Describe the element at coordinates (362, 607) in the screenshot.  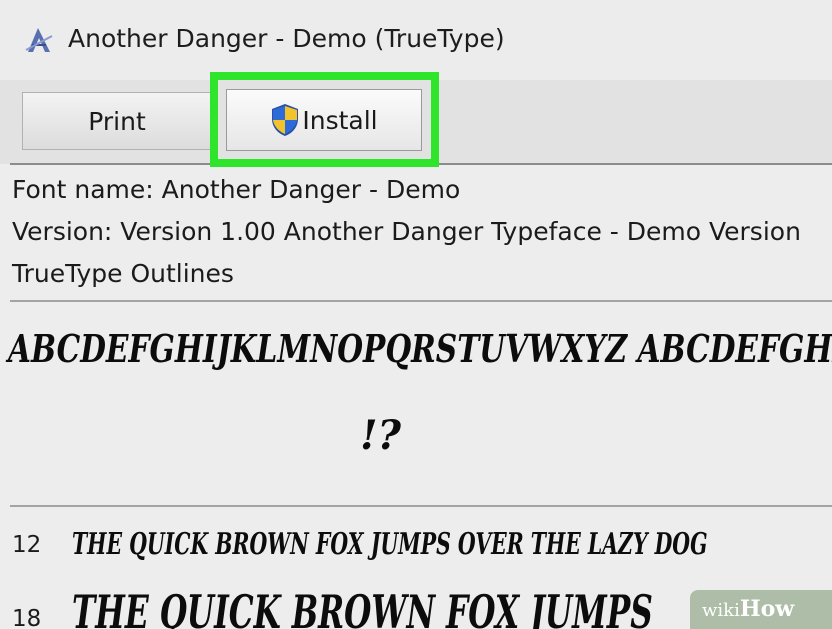
I see `sample-line: THE QUICK BROWN FOX JUMPS` at that location.